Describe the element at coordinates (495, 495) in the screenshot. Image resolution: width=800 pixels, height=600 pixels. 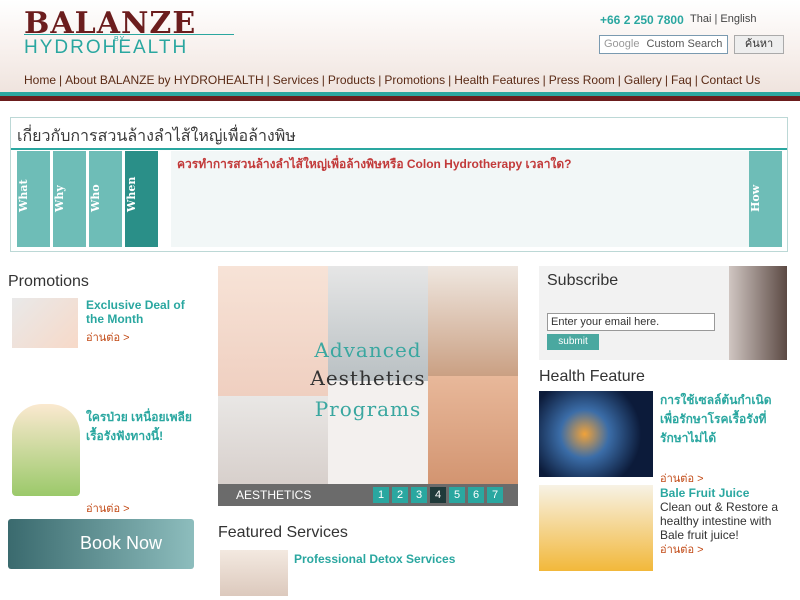
I see `slide-page-button: 7` at that location.